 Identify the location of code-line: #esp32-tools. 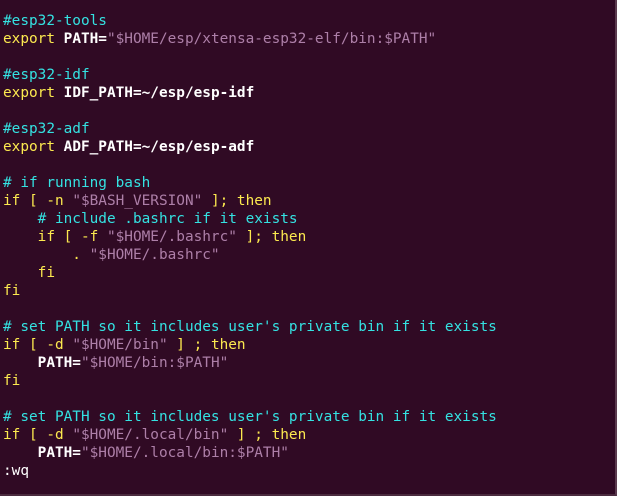
(307, 21).